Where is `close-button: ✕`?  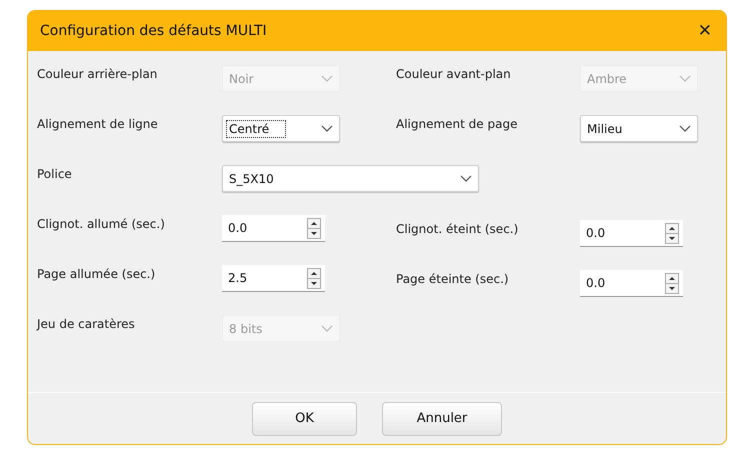
close-button: ✕ is located at coordinates (705, 31).